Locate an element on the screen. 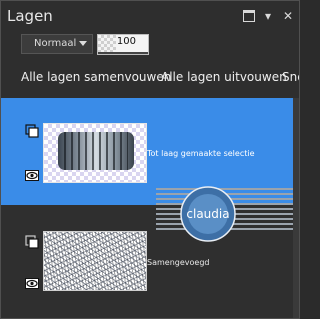  maximize-icon is located at coordinates (249, 16).